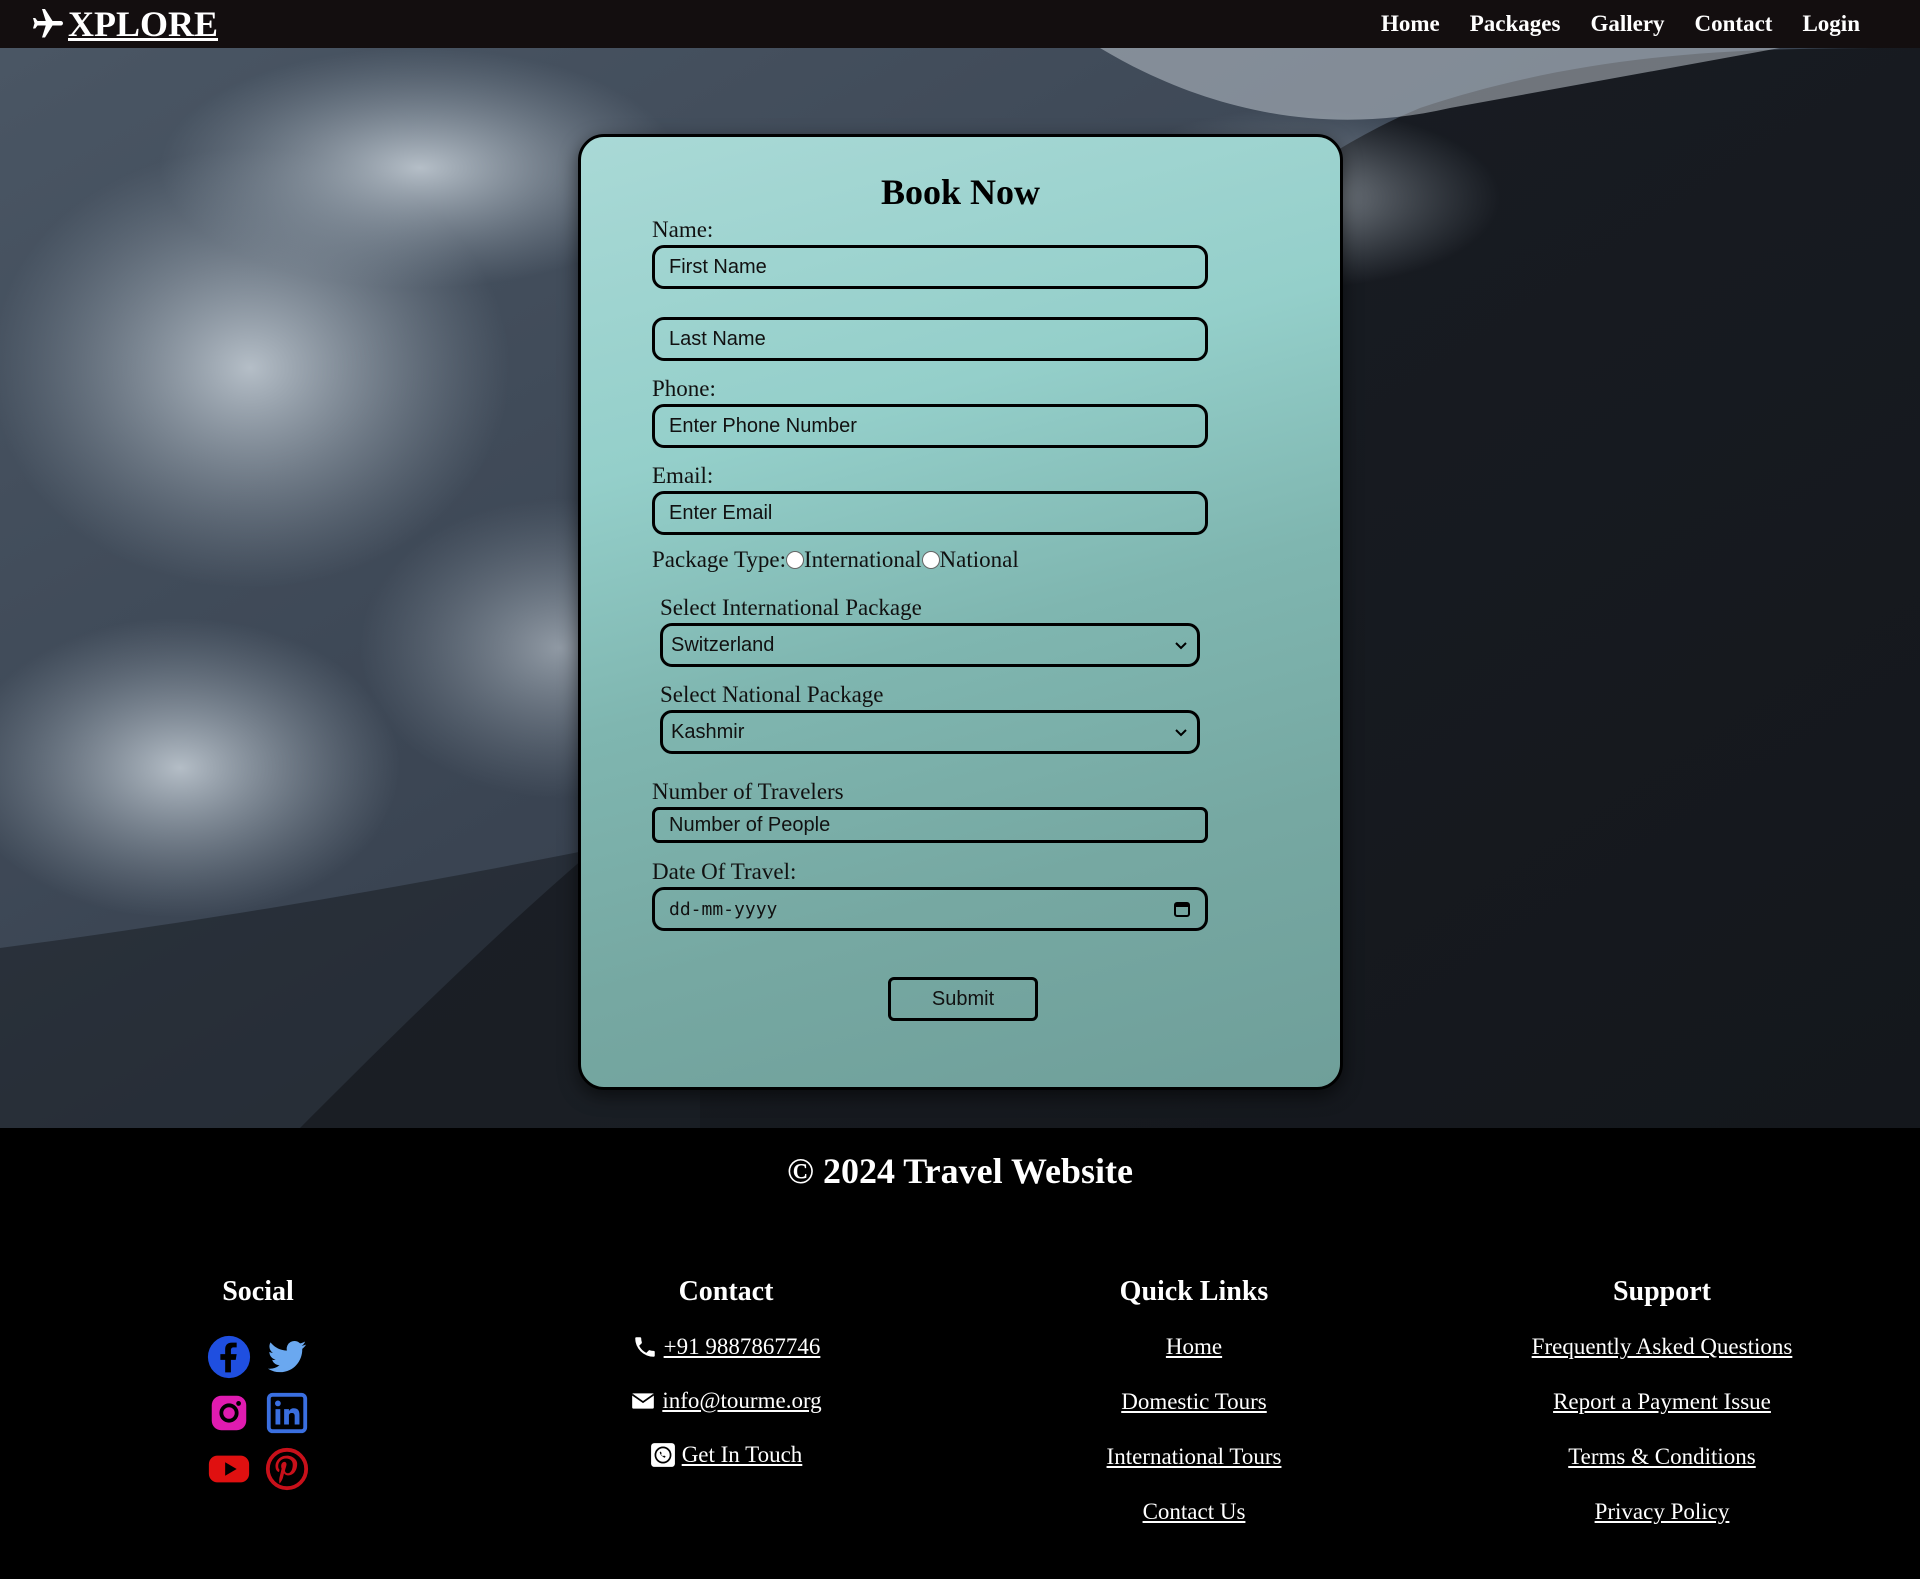 The width and height of the screenshot is (1920, 1579). Describe the element at coordinates (683, 229) in the screenshot. I see `name-label: Name:` at that location.